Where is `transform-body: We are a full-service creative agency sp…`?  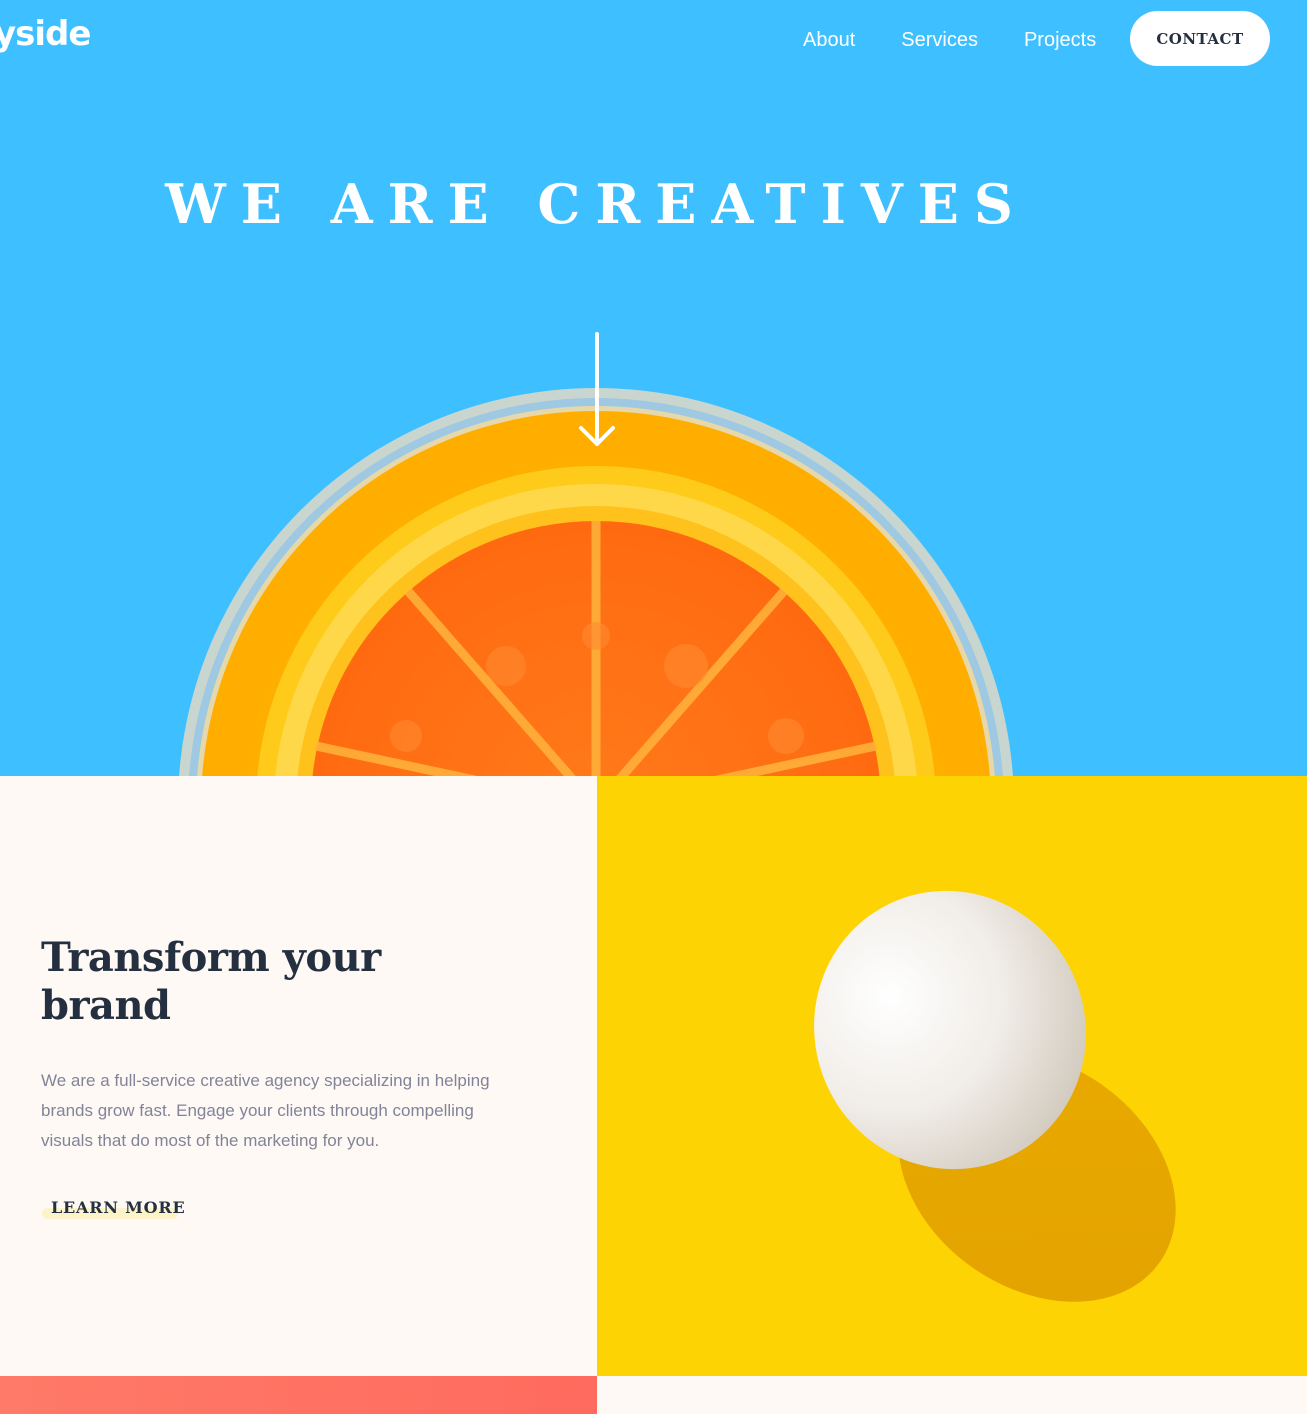
transform-body: We are a full-service creative agency sp… is located at coordinates (265, 1110).